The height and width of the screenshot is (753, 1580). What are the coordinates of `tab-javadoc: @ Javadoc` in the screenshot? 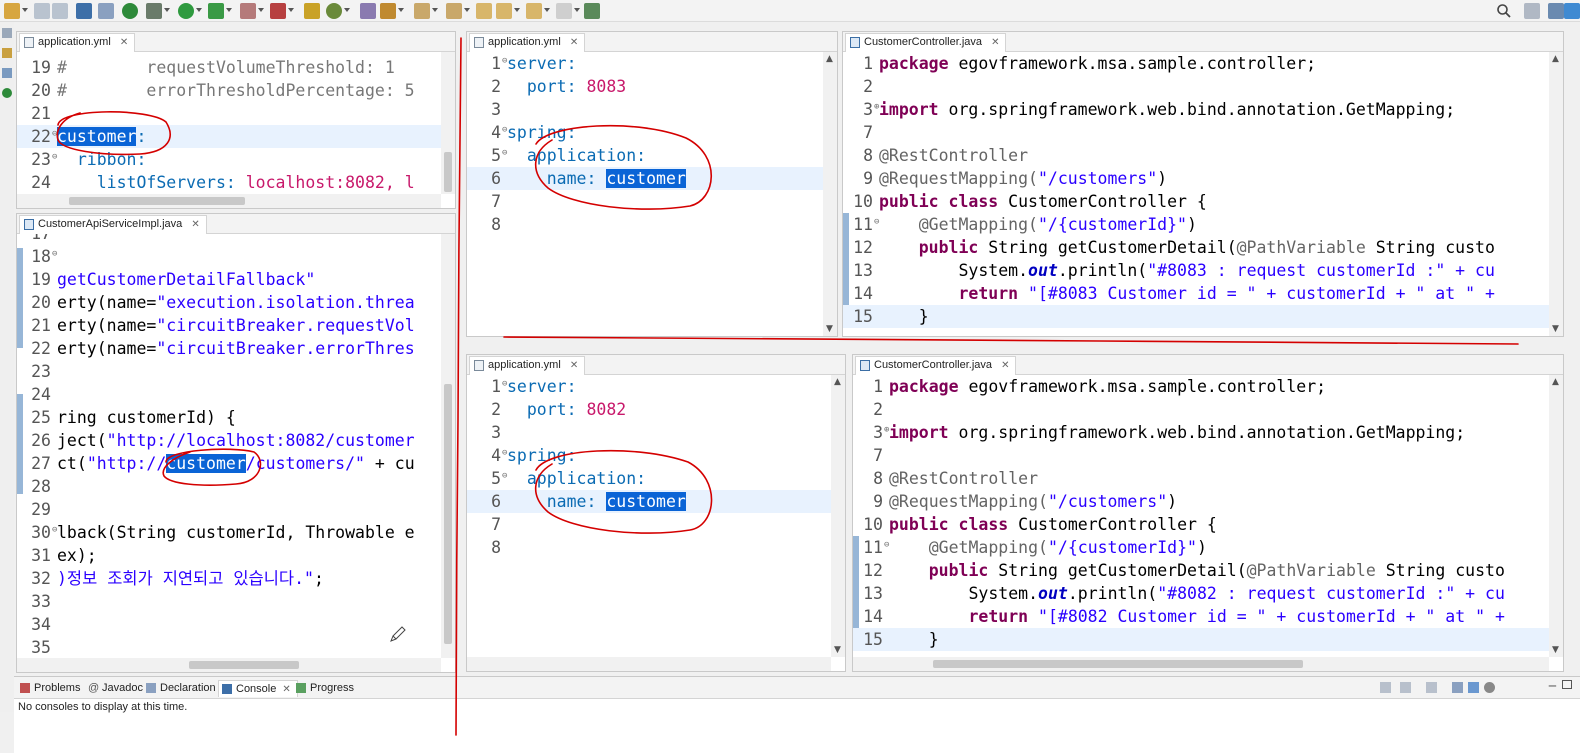 It's located at (115, 688).